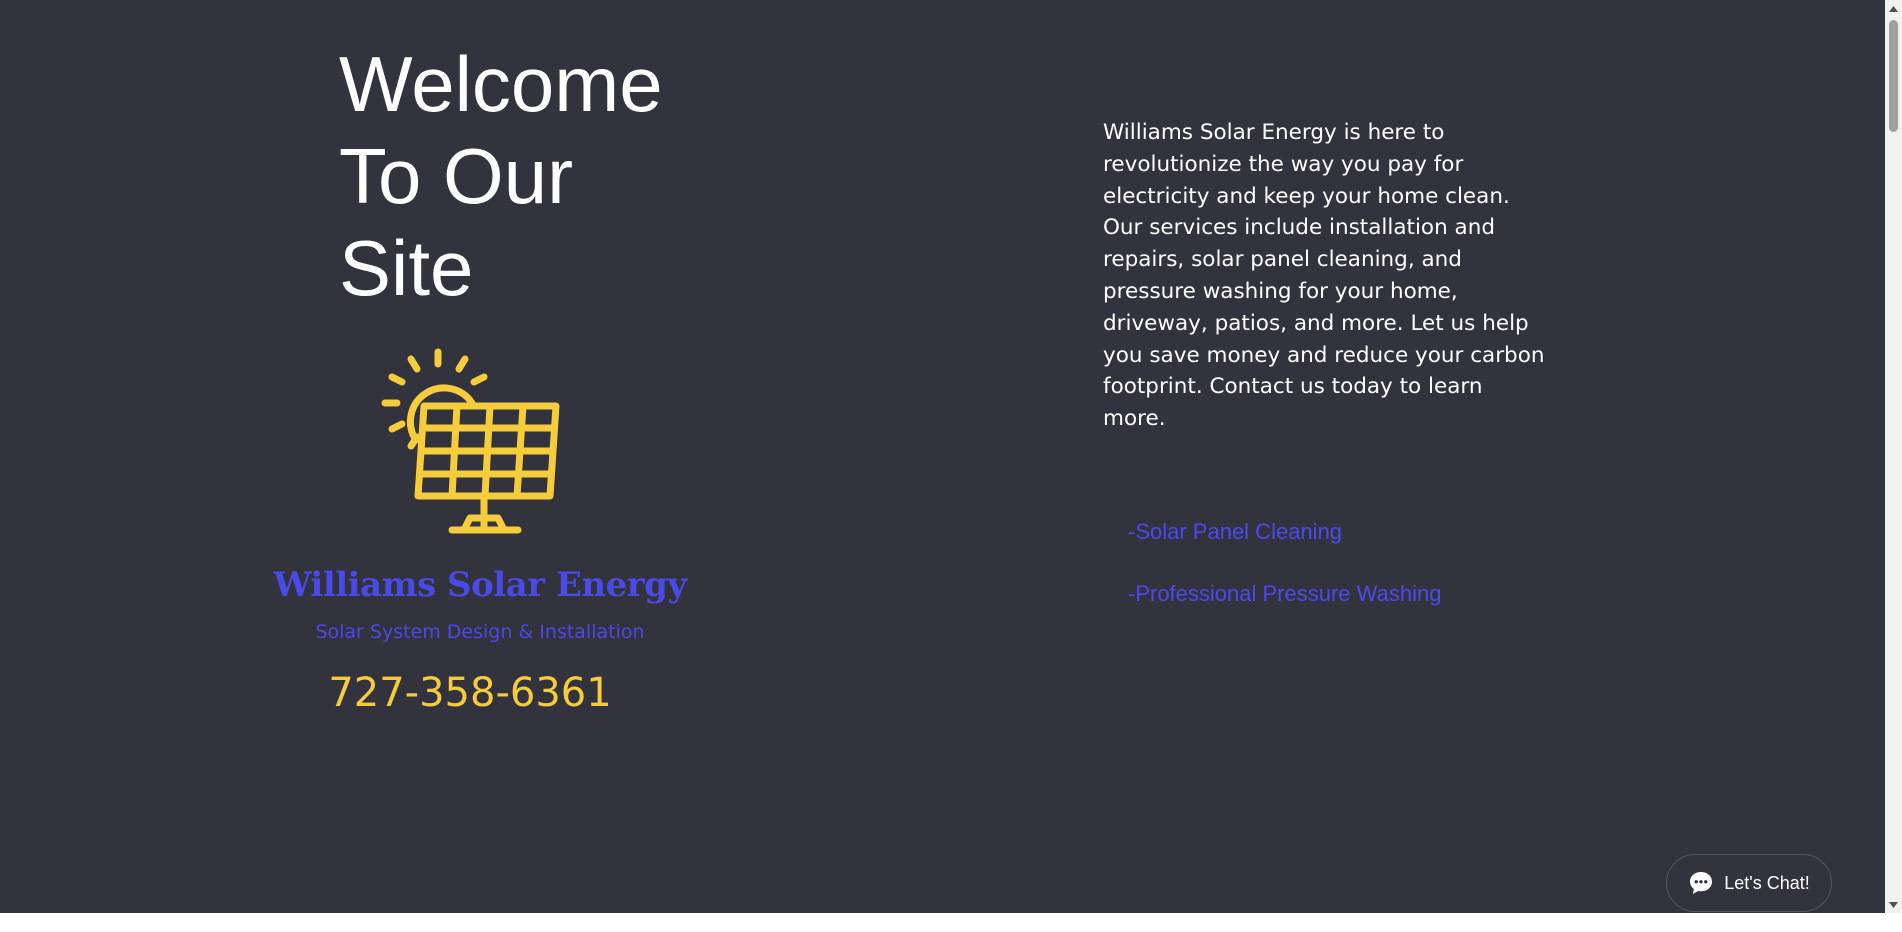 This screenshot has height=932, width=1902. What do you see at coordinates (1893, 456) in the screenshot?
I see `vertical-scrollbar` at bounding box center [1893, 456].